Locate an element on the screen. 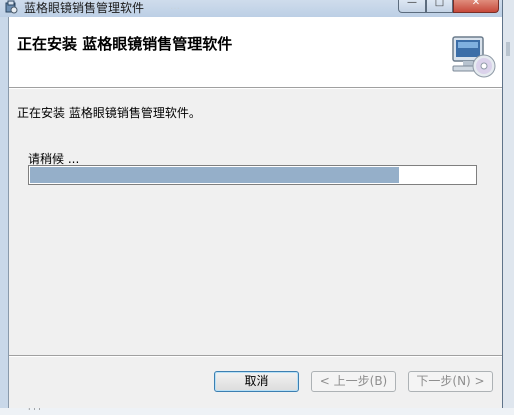  close-button: ✕ is located at coordinates (476, 6).